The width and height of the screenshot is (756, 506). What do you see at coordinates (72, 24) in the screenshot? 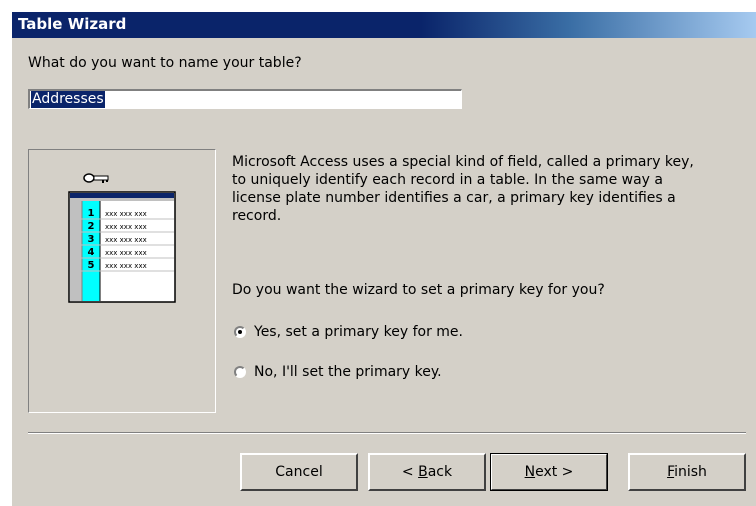
I see `window-title: Table Wizard` at bounding box center [72, 24].